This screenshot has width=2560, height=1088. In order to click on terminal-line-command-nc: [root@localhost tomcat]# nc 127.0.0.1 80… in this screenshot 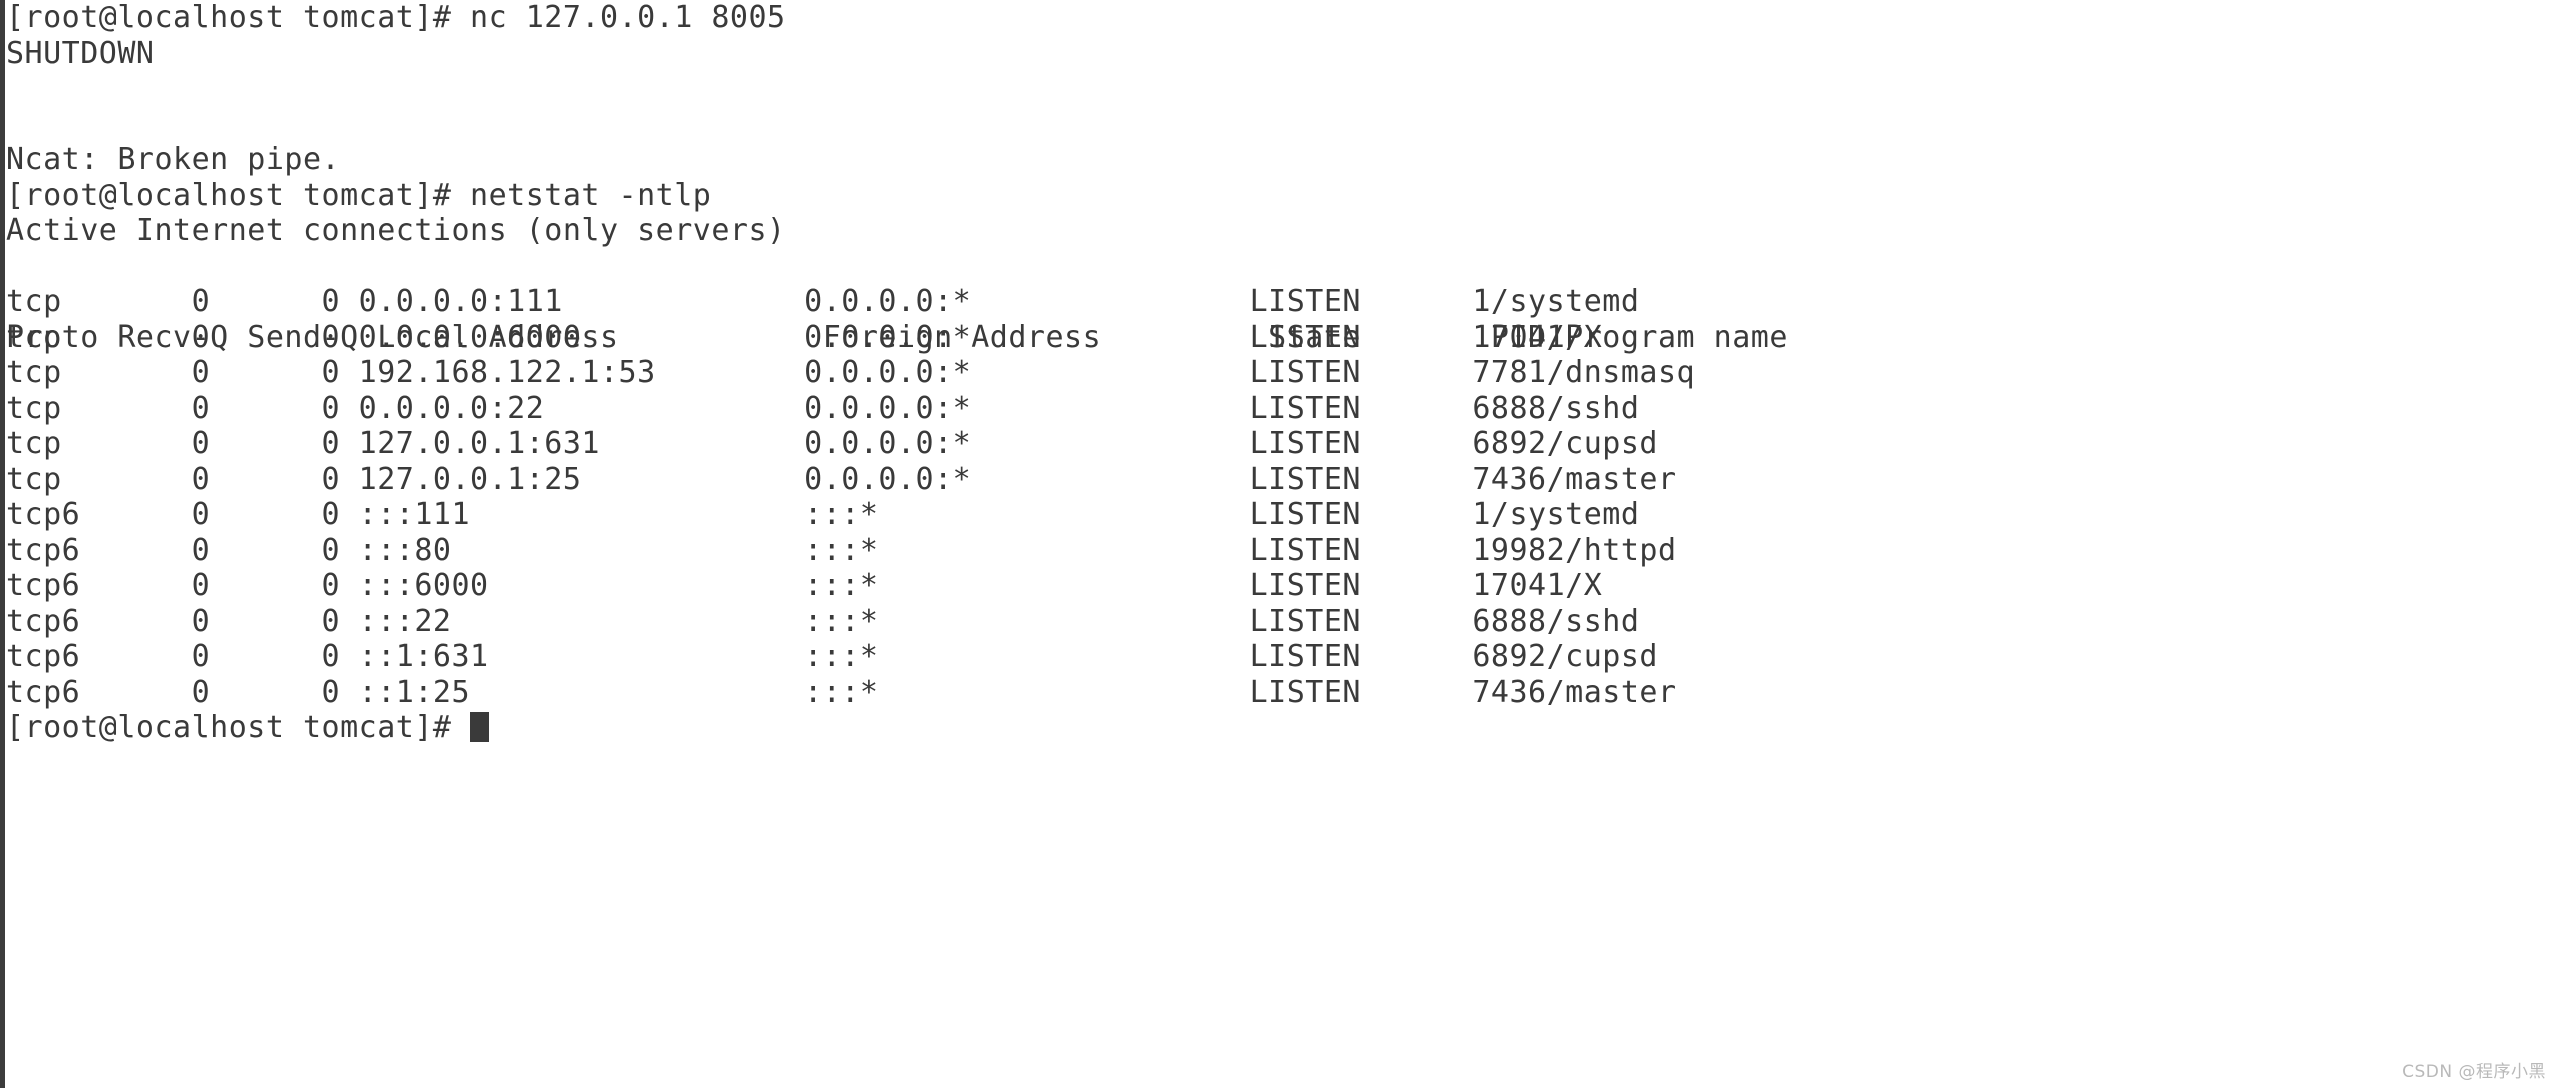, I will do `click(396, 17)`.